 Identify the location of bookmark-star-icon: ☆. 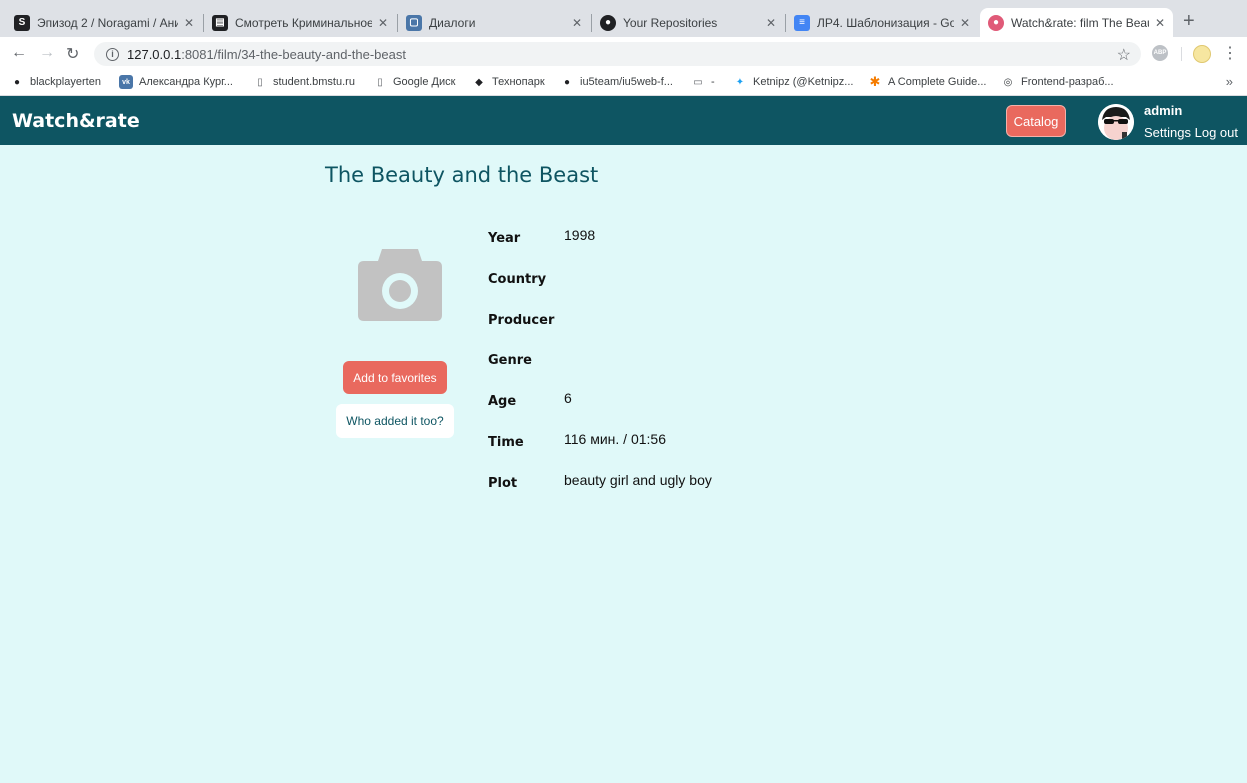
(1124, 55).